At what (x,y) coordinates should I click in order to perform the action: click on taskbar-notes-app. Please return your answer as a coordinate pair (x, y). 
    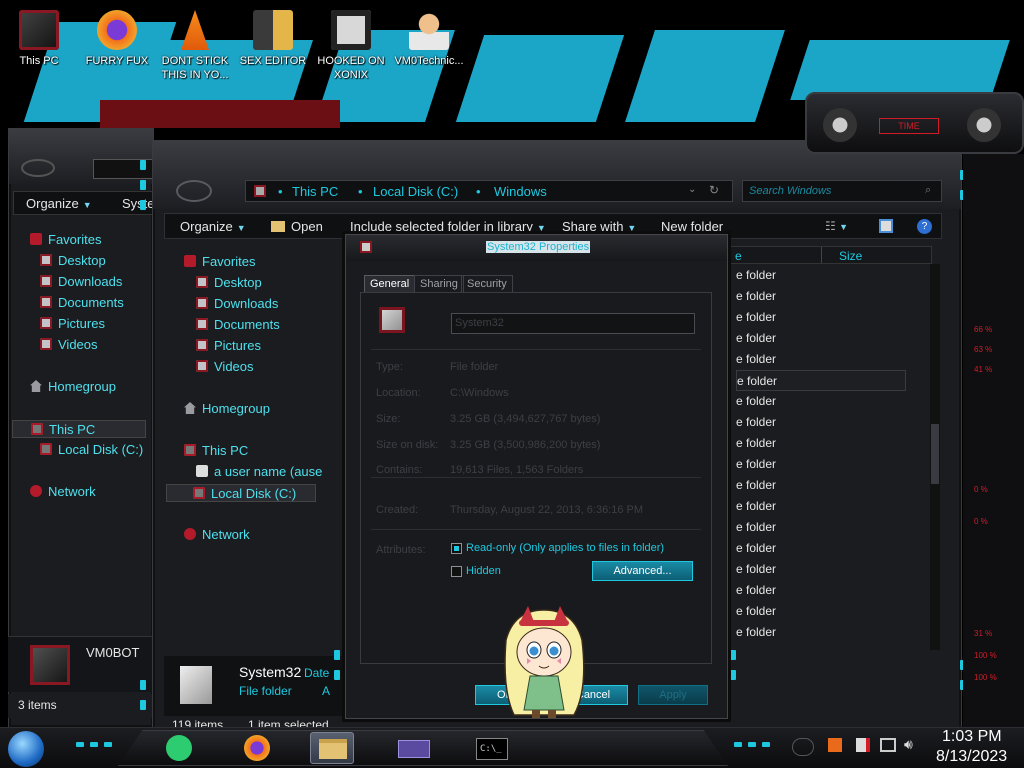
    Looking at the image, I should click on (180, 748).